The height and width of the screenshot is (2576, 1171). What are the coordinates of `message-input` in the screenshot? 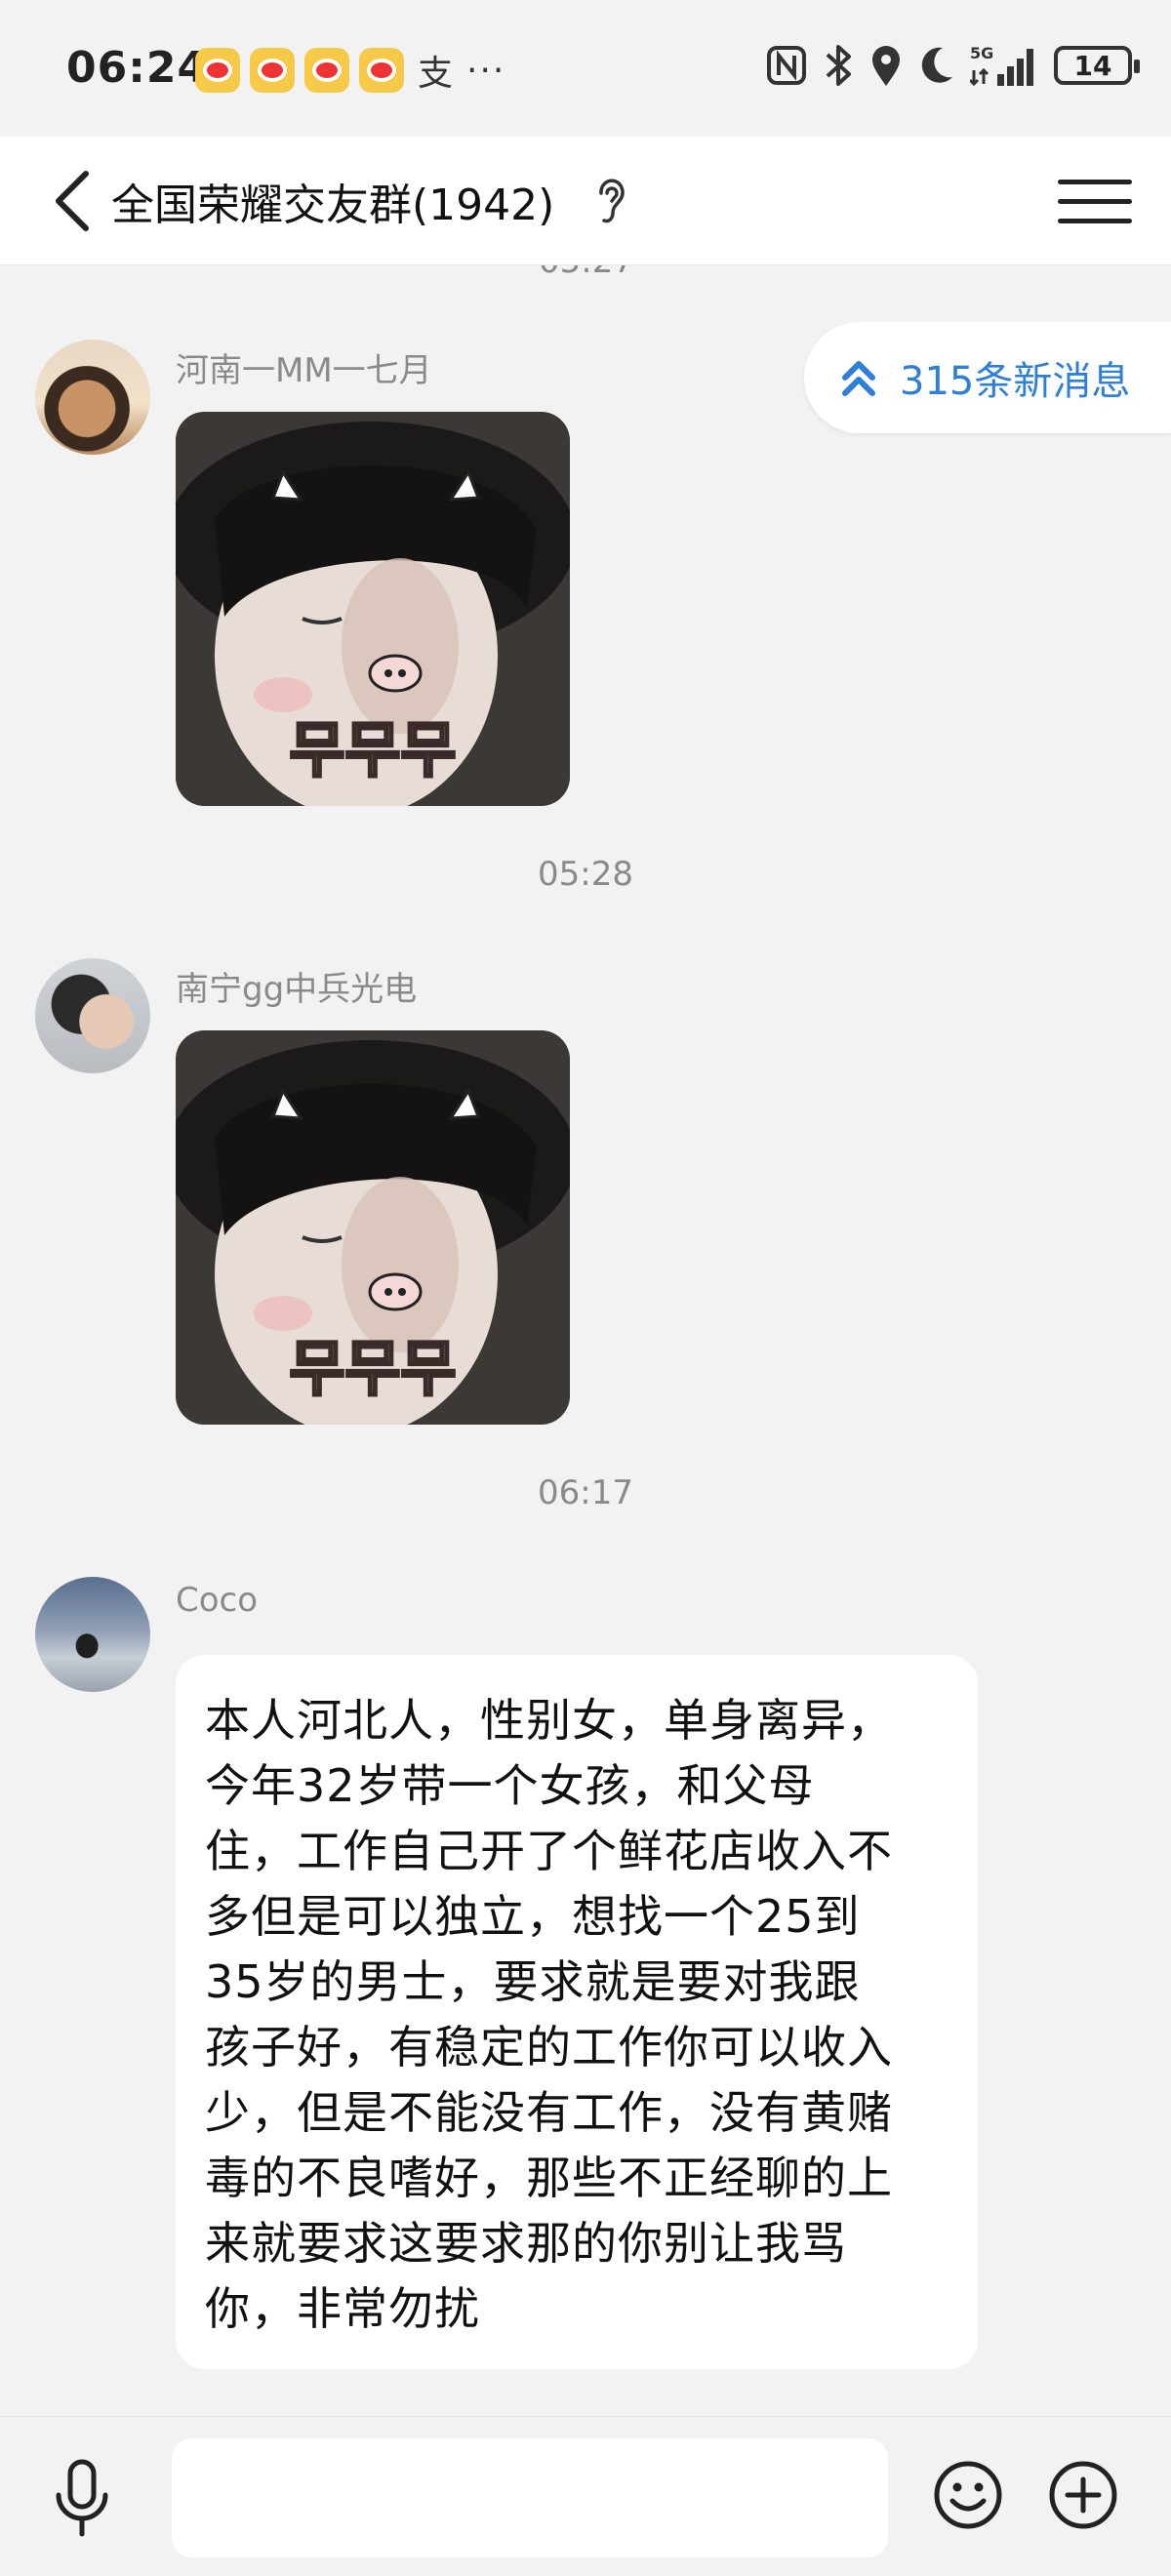 It's located at (530, 2497).